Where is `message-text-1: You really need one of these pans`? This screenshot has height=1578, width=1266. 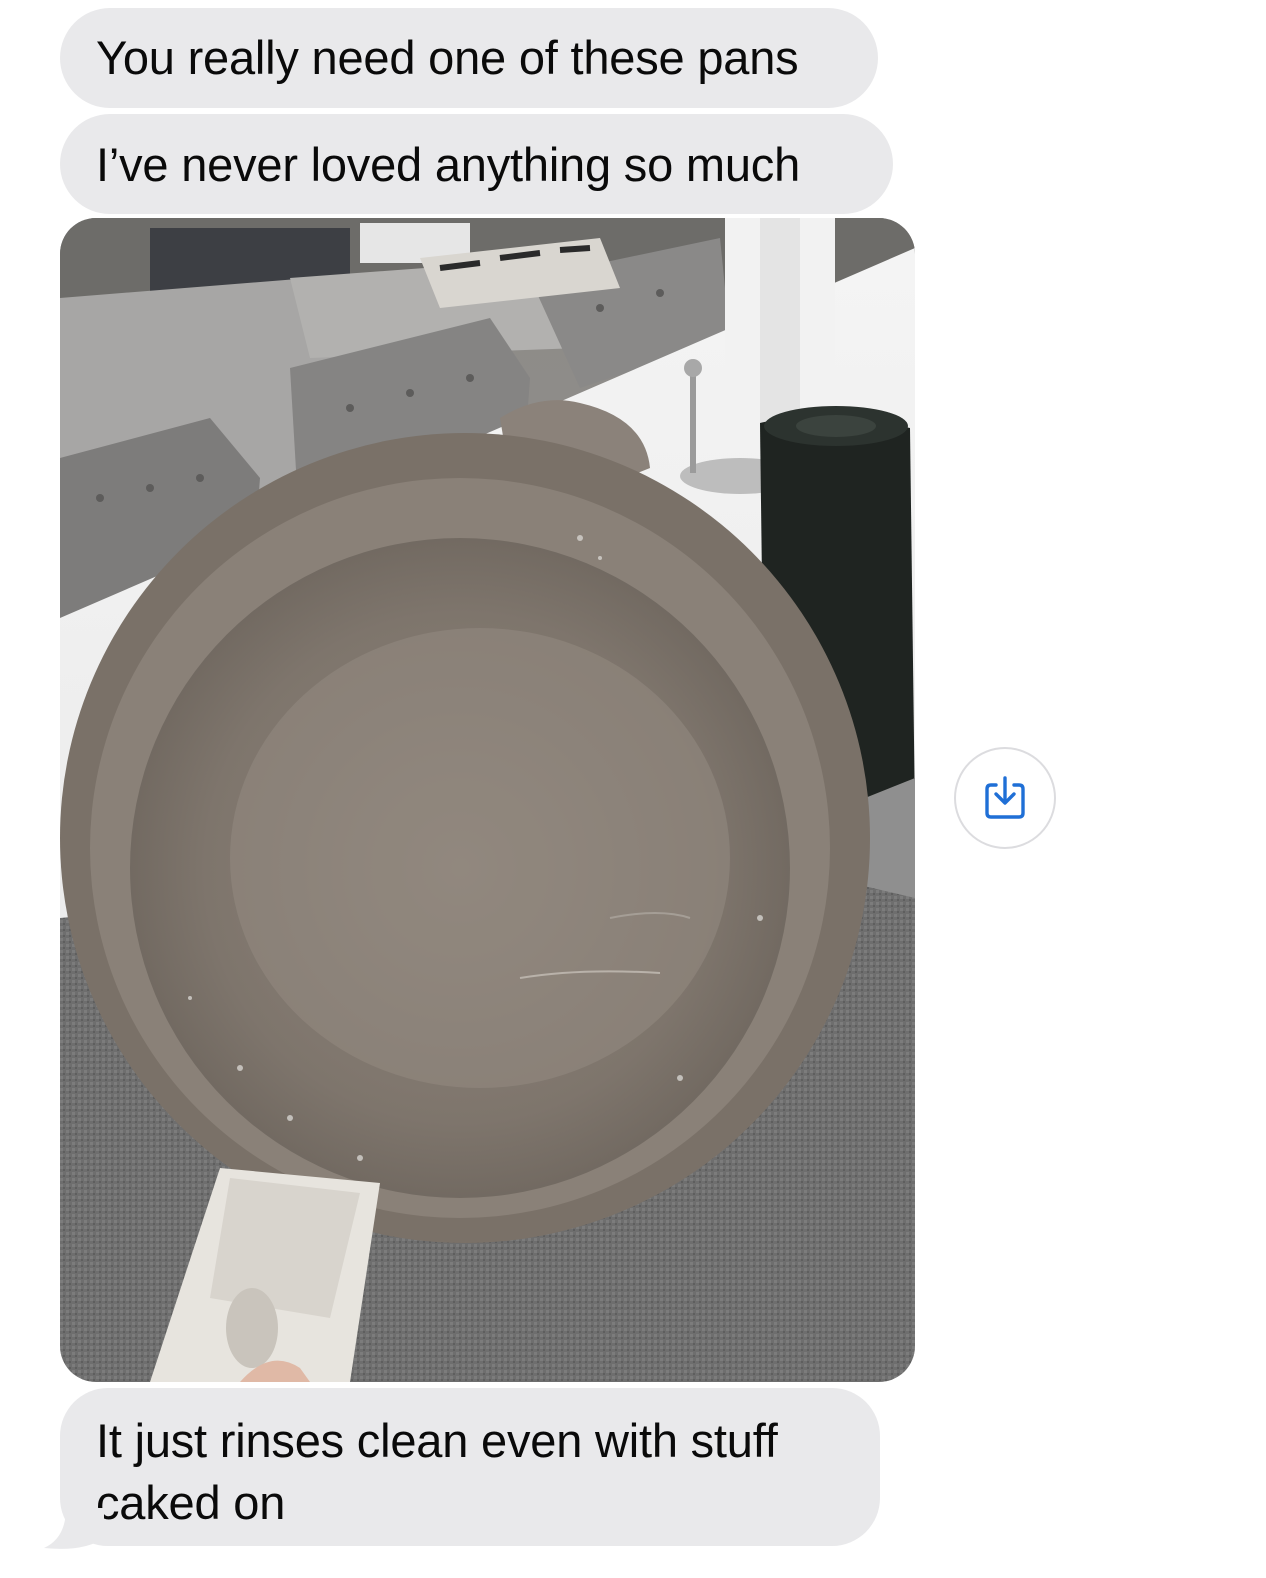
message-text-1: You really need one of these pans is located at coordinates (447, 57).